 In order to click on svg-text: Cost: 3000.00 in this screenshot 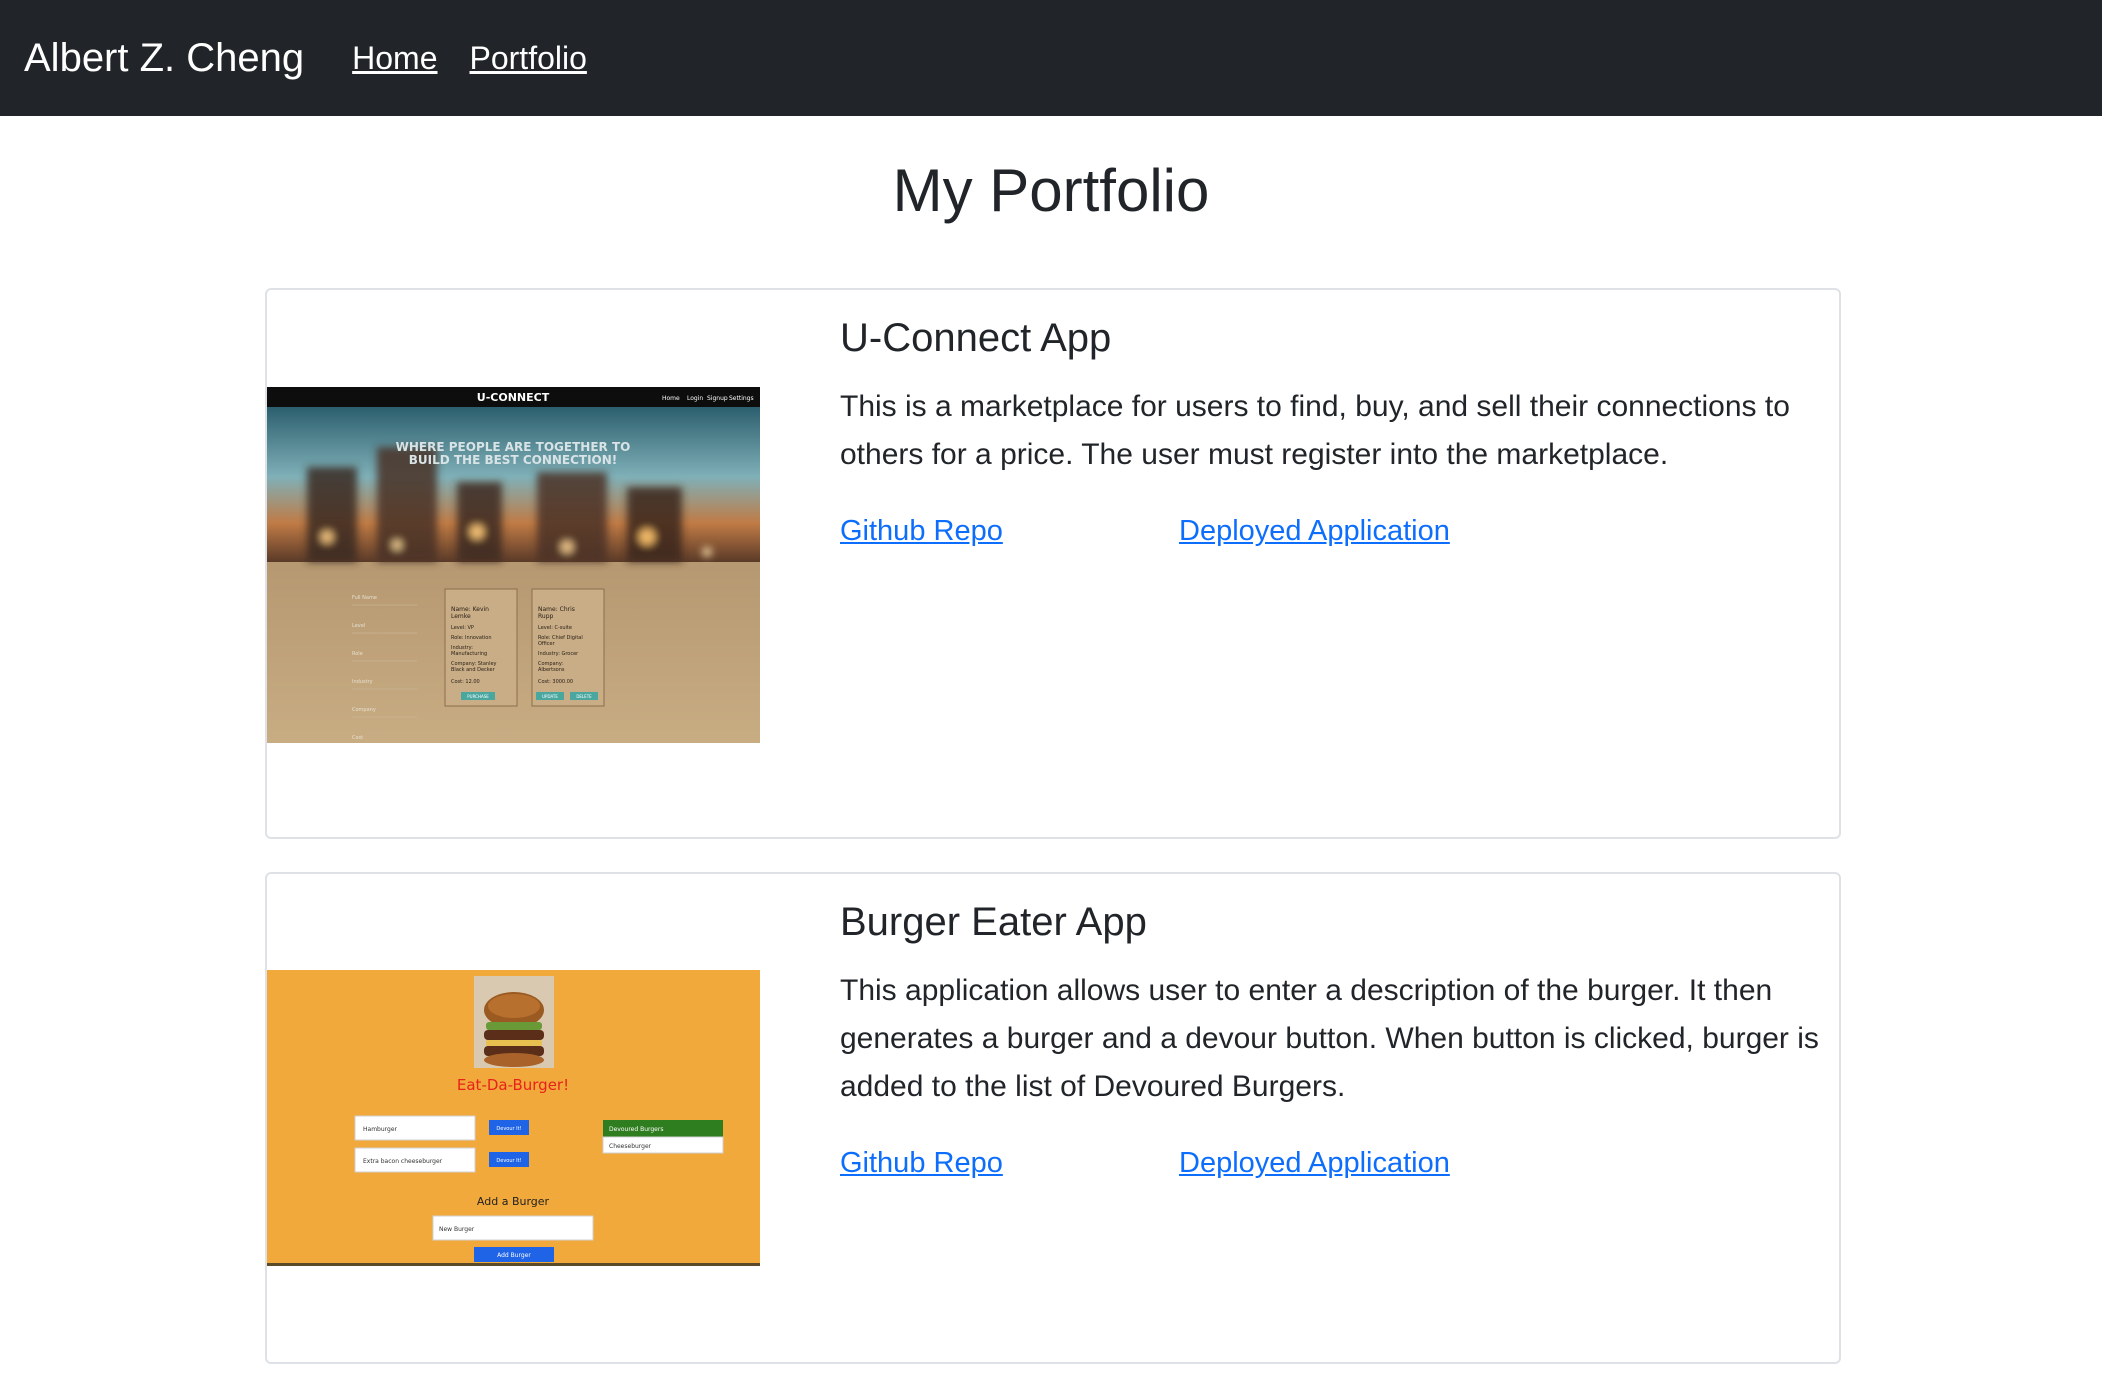, I will do `click(555, 682)`.